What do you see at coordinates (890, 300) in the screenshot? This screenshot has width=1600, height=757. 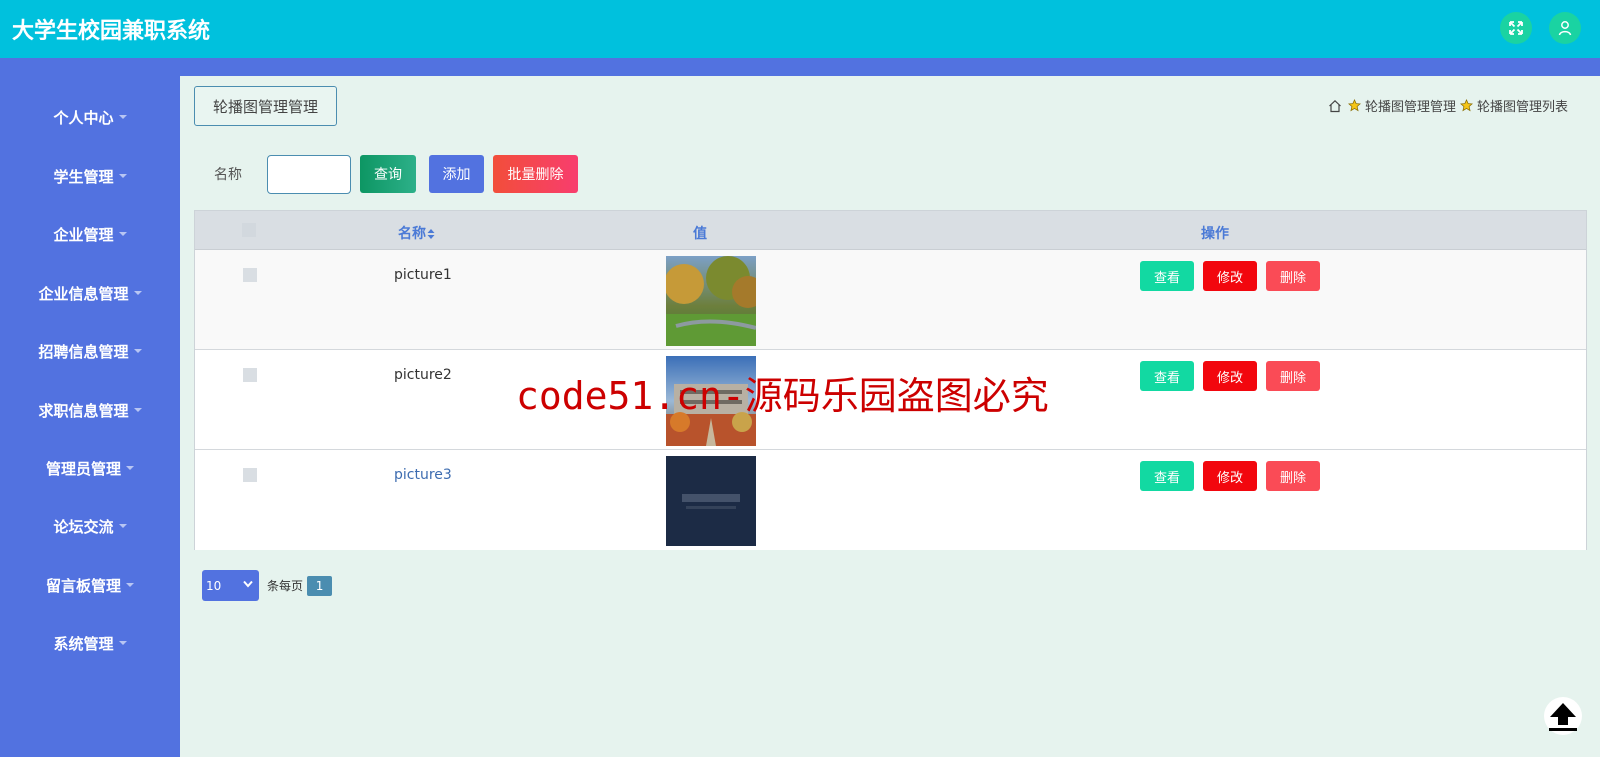 I see `table-row: picture1 查看 修改 删除` at bounding box center [890, 300].